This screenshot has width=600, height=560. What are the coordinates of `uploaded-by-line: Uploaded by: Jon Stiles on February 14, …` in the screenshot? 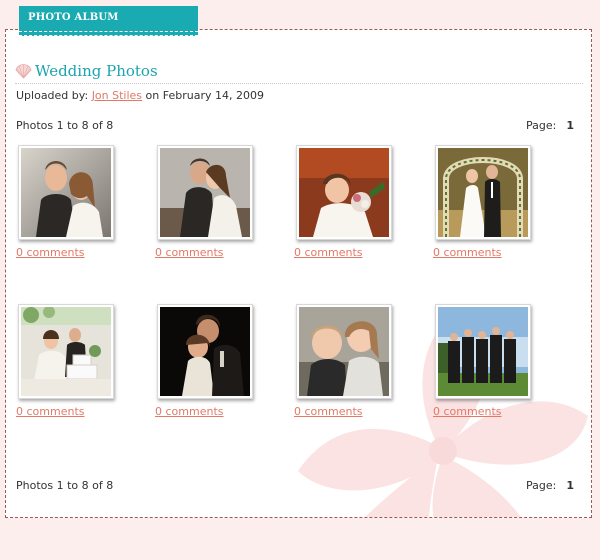 It's located at (140, 95).